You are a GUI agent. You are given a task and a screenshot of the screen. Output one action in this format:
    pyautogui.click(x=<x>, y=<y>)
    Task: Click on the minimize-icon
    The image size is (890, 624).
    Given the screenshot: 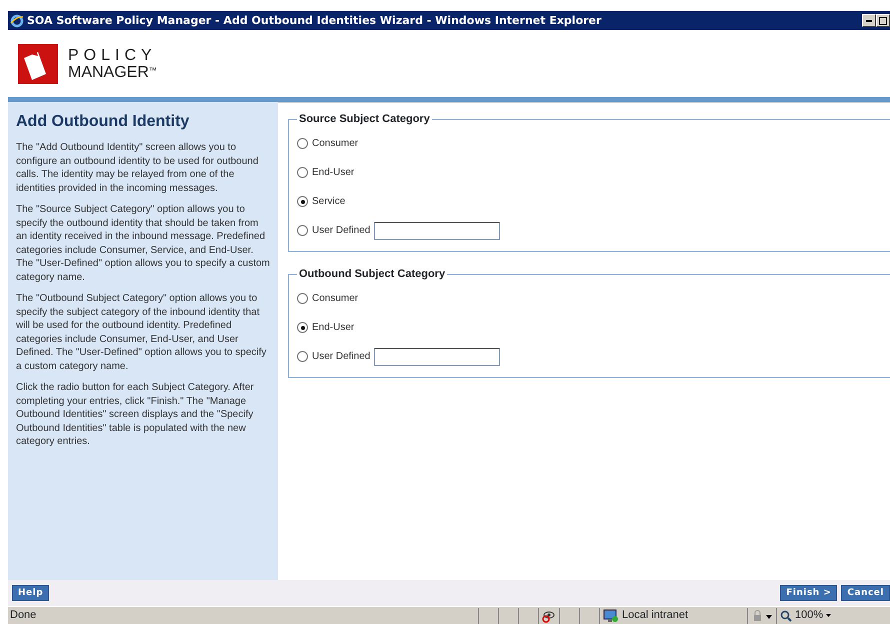 What is the action you would take?
    pyautogui.click(x=869, y=21)
    